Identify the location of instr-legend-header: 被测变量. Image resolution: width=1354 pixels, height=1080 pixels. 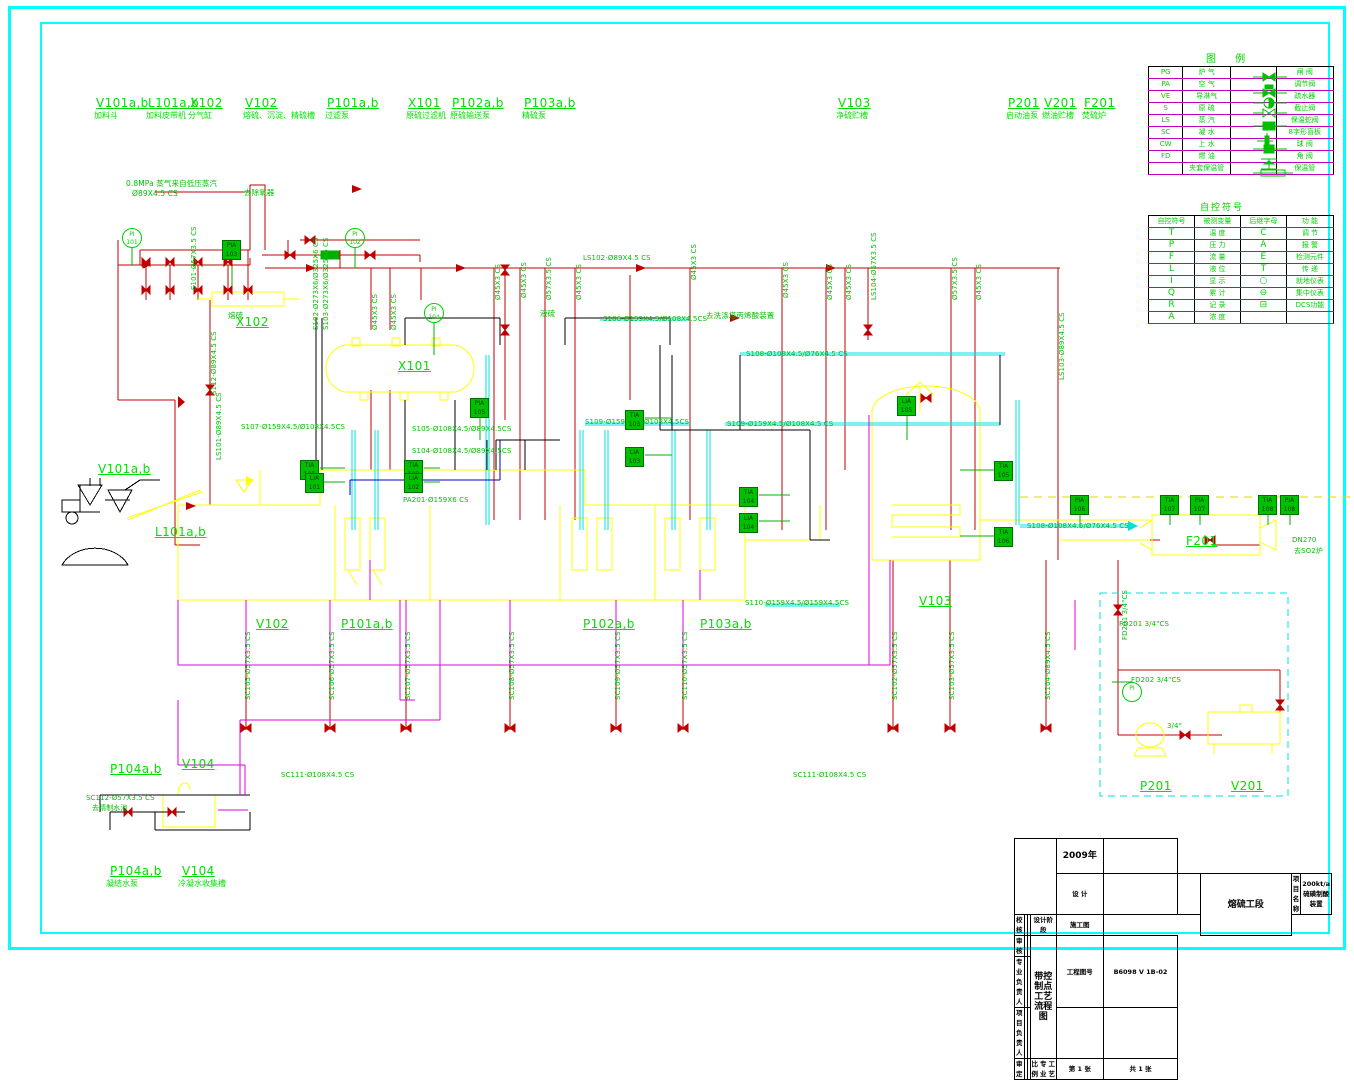
(1217, 221).